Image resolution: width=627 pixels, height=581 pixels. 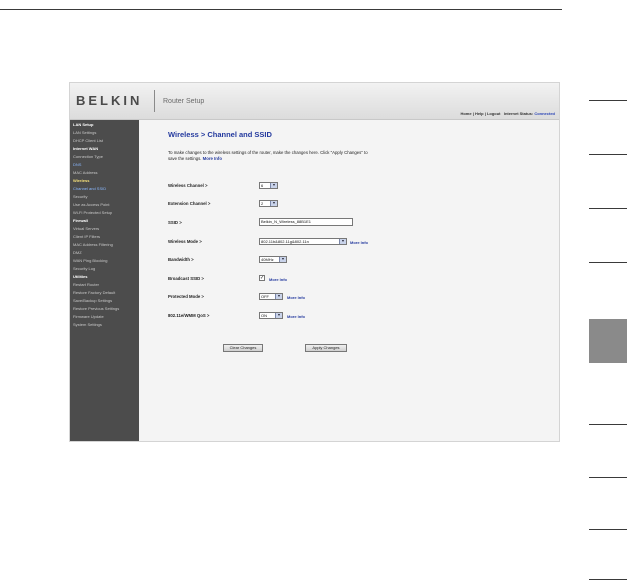 I want to click on wireless-channel-select: 6 ▼, so click(x=268, y=185).